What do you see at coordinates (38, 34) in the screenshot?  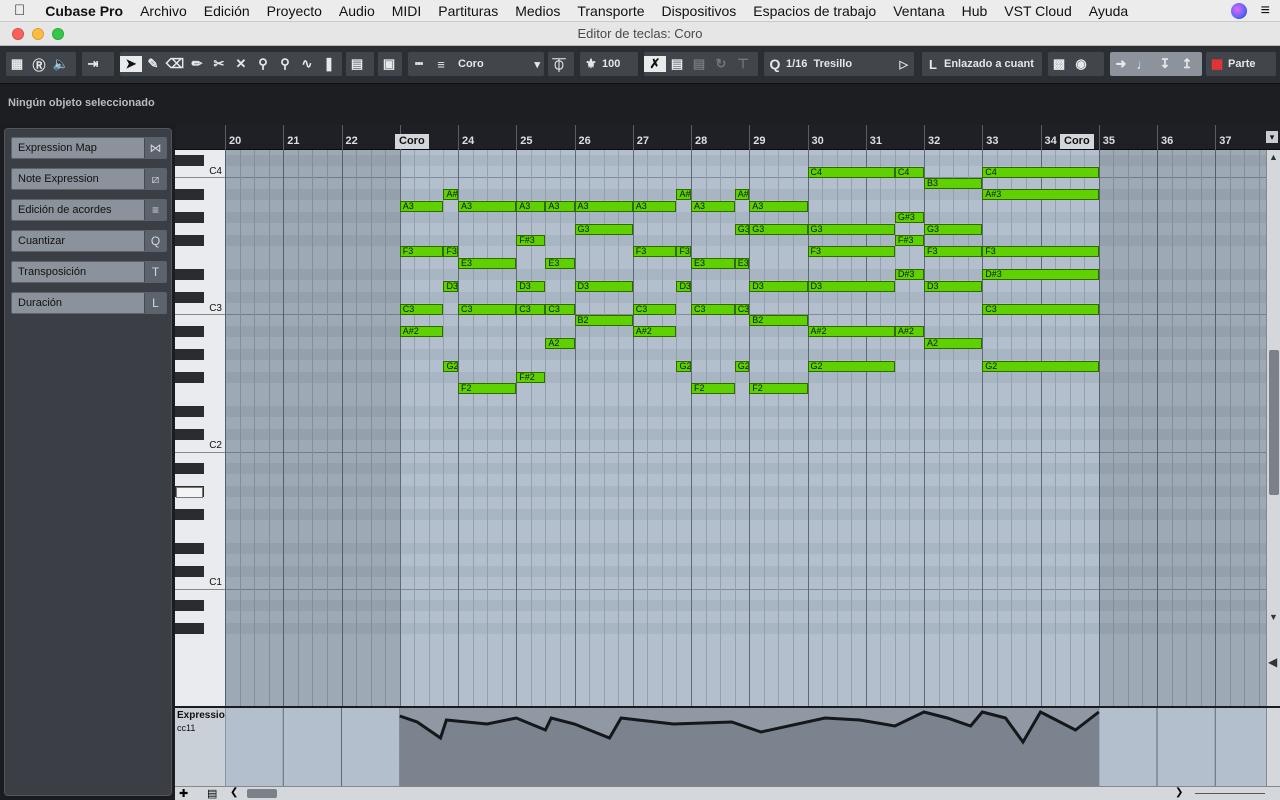 I see `minimize-window-button` at bounding box center [38, 34].